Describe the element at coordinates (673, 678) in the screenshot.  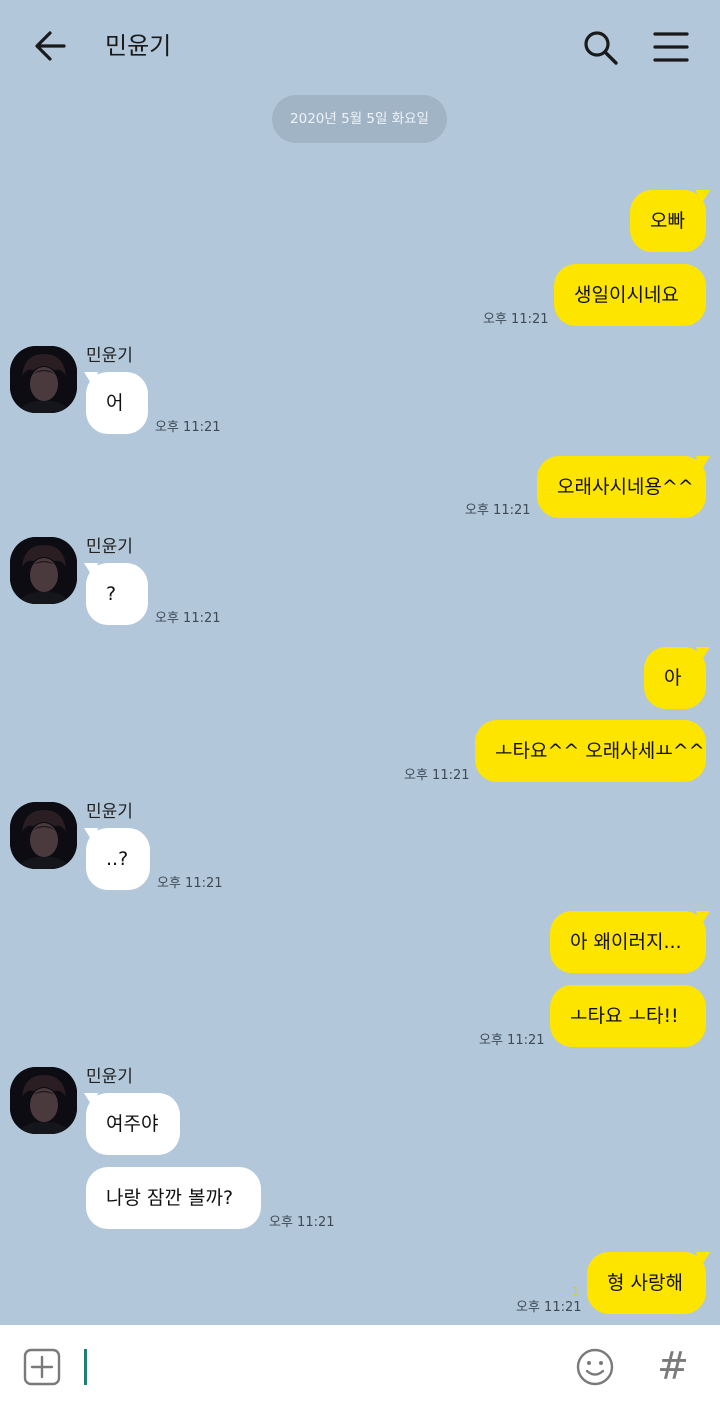
I see `message-text: 아` at that location.